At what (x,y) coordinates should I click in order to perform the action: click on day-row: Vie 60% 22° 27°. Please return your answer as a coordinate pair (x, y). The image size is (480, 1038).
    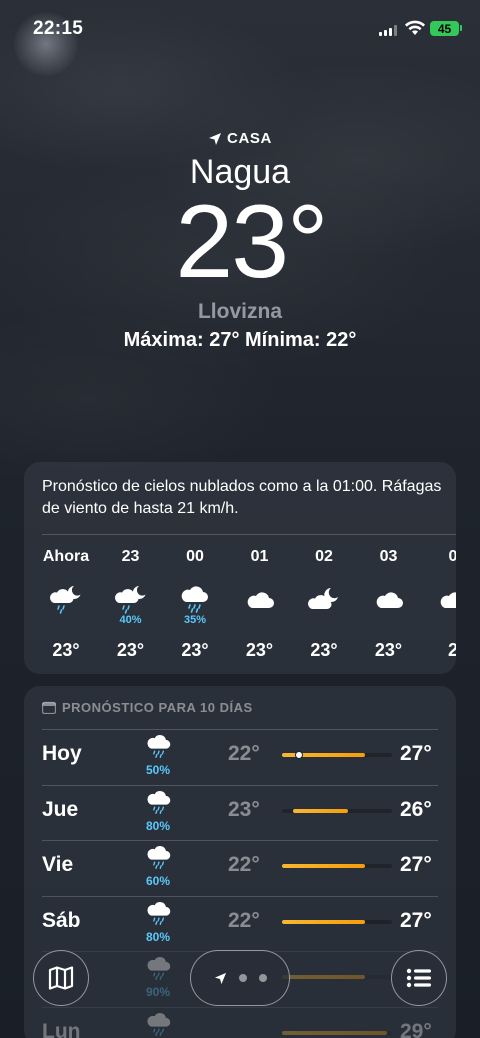
    Looking at the image, I should click on (249, 867).